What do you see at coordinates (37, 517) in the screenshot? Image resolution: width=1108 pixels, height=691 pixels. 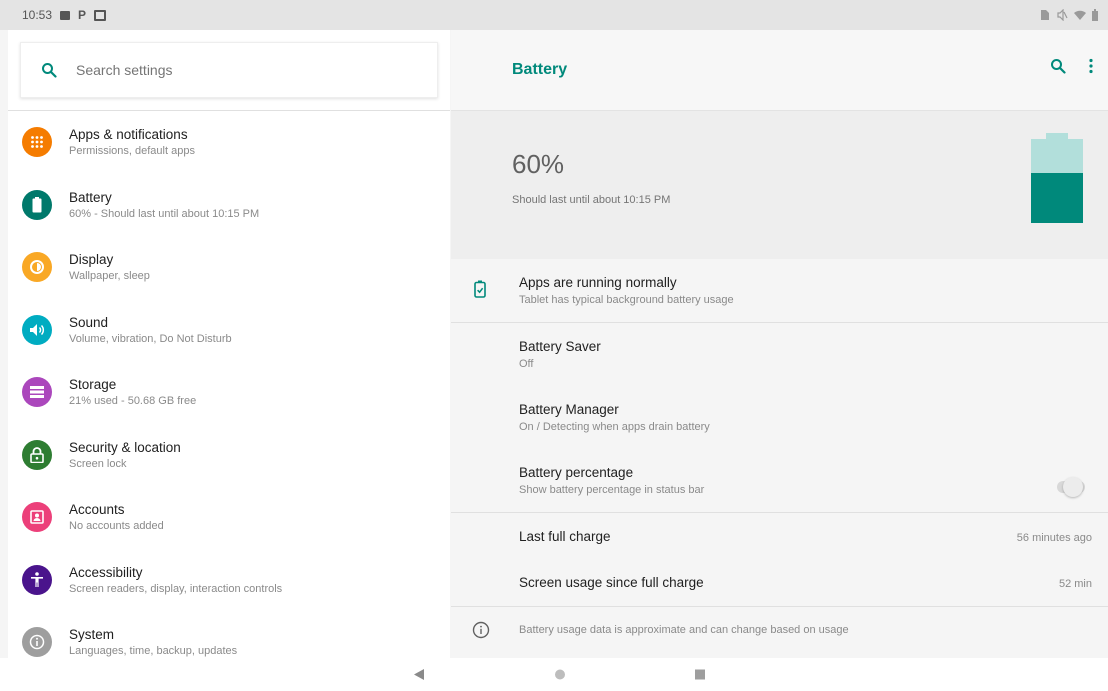 I see `accounts-icon` at bounding box center [37, 517].